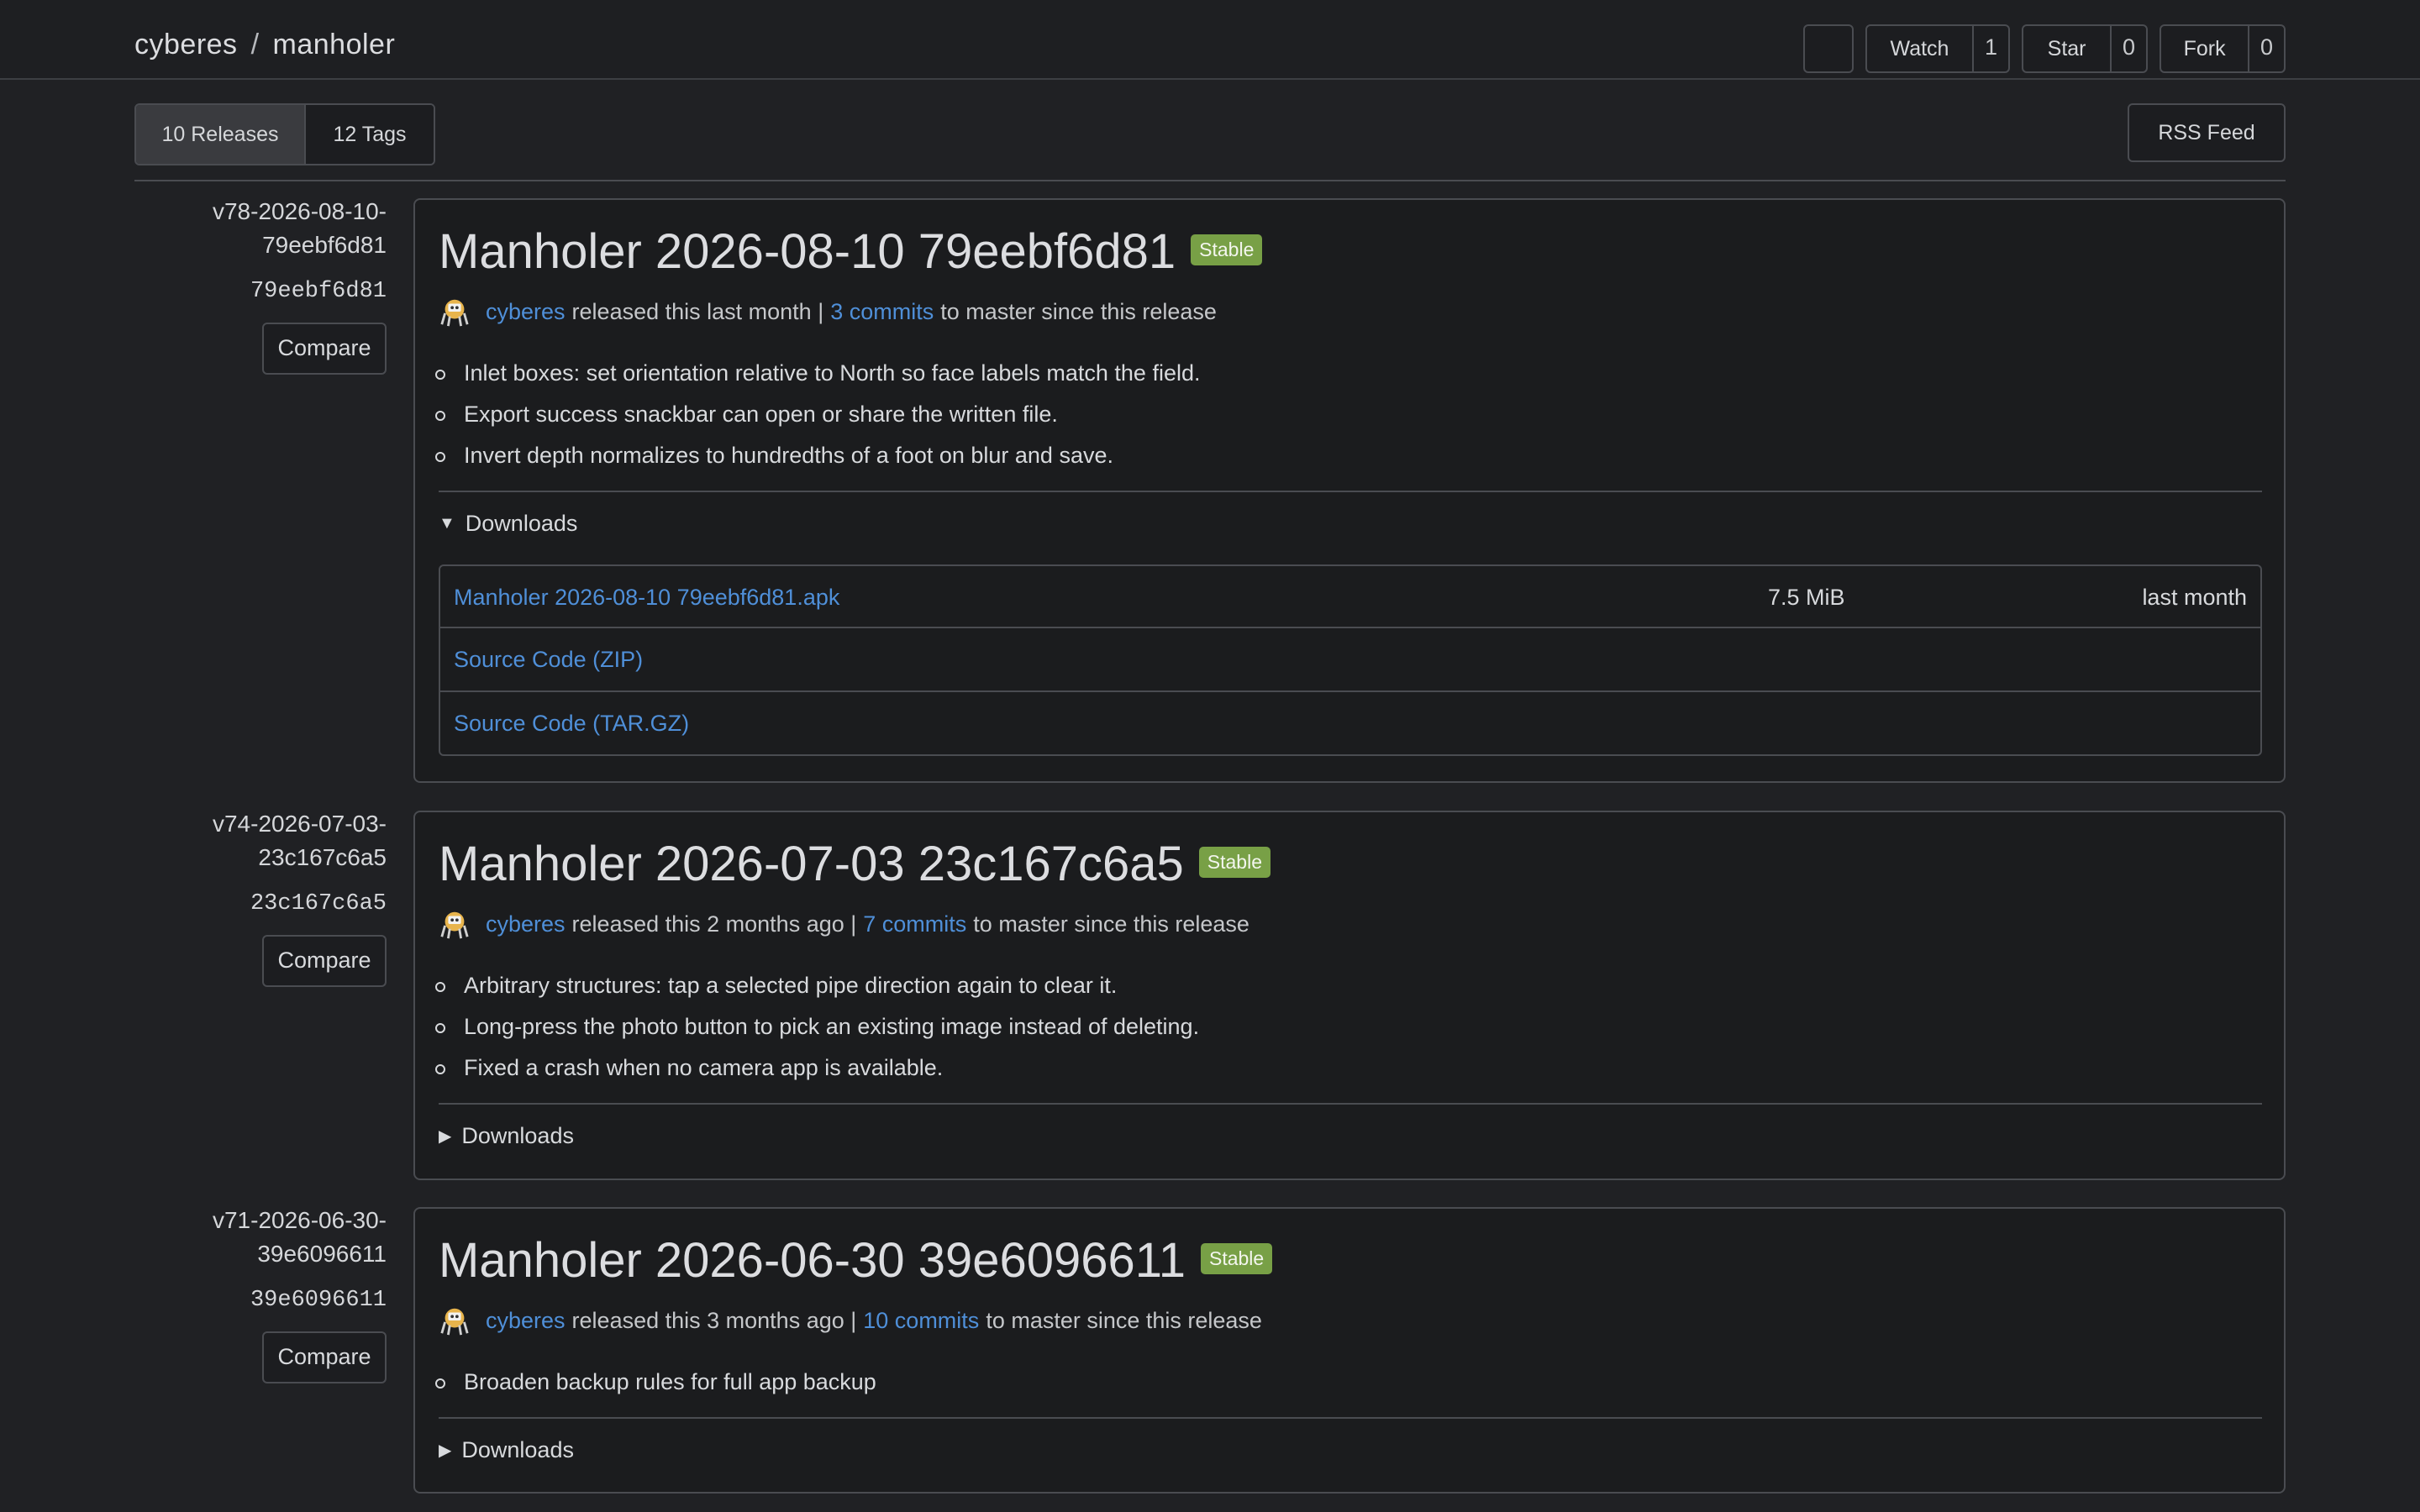 This screenshot has width=2420, height=1512. Describe the element at coordinates (370, 134) in the screenshot. I see `tab-tags: 12 Tags` at that location.